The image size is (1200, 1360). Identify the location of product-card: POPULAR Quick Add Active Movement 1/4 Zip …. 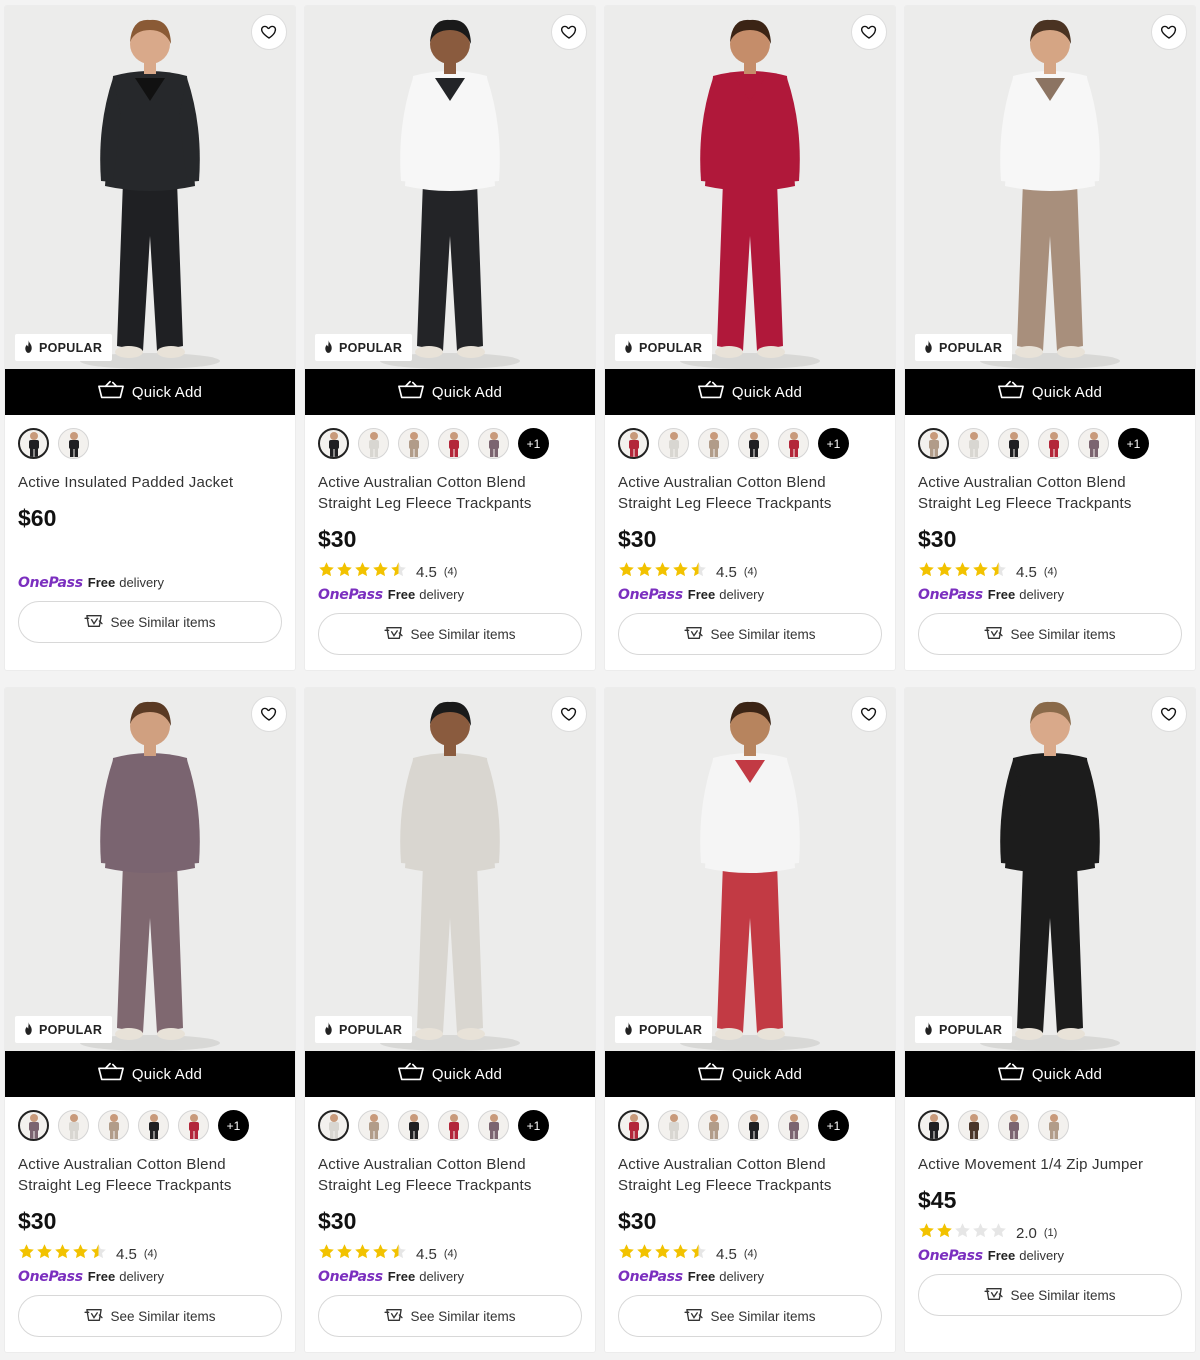
(1050, 1020).